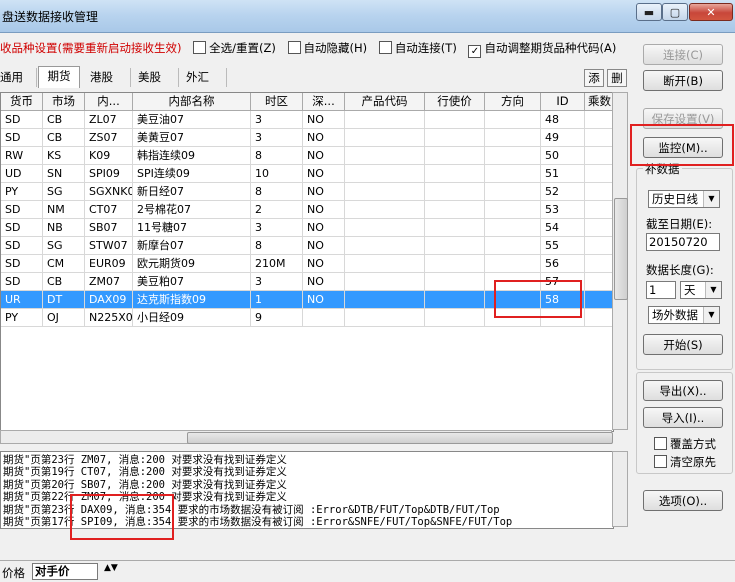  What do you see at coordinates (307, 210) in the screenshot?
I see `table-row: SD NM CT07 2号棉花07 2 NO 53` at bounding box center [307, 210].